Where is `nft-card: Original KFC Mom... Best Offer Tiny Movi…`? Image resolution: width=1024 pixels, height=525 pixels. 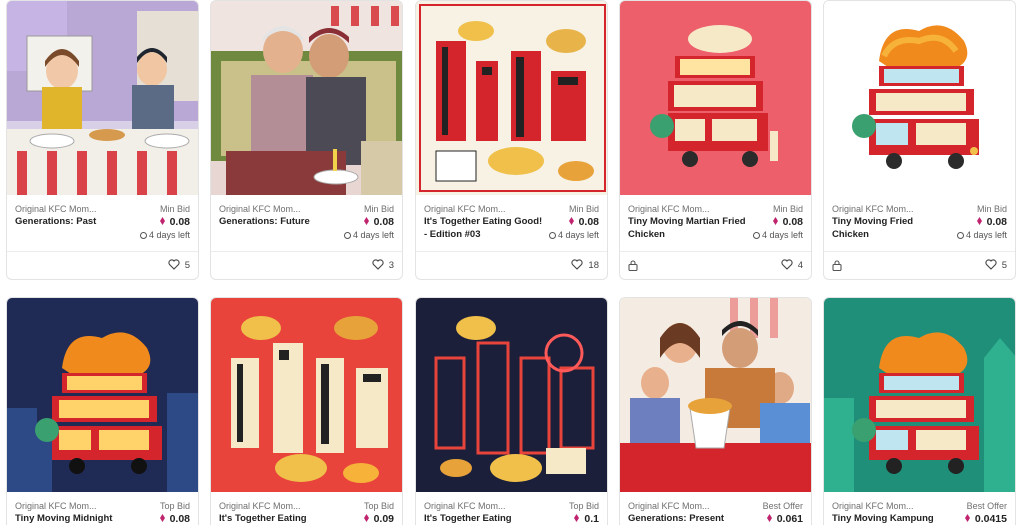 nft-card: Original KFC Mom... Best Offer Tiny Movi… is located at coordinates (919, 411).